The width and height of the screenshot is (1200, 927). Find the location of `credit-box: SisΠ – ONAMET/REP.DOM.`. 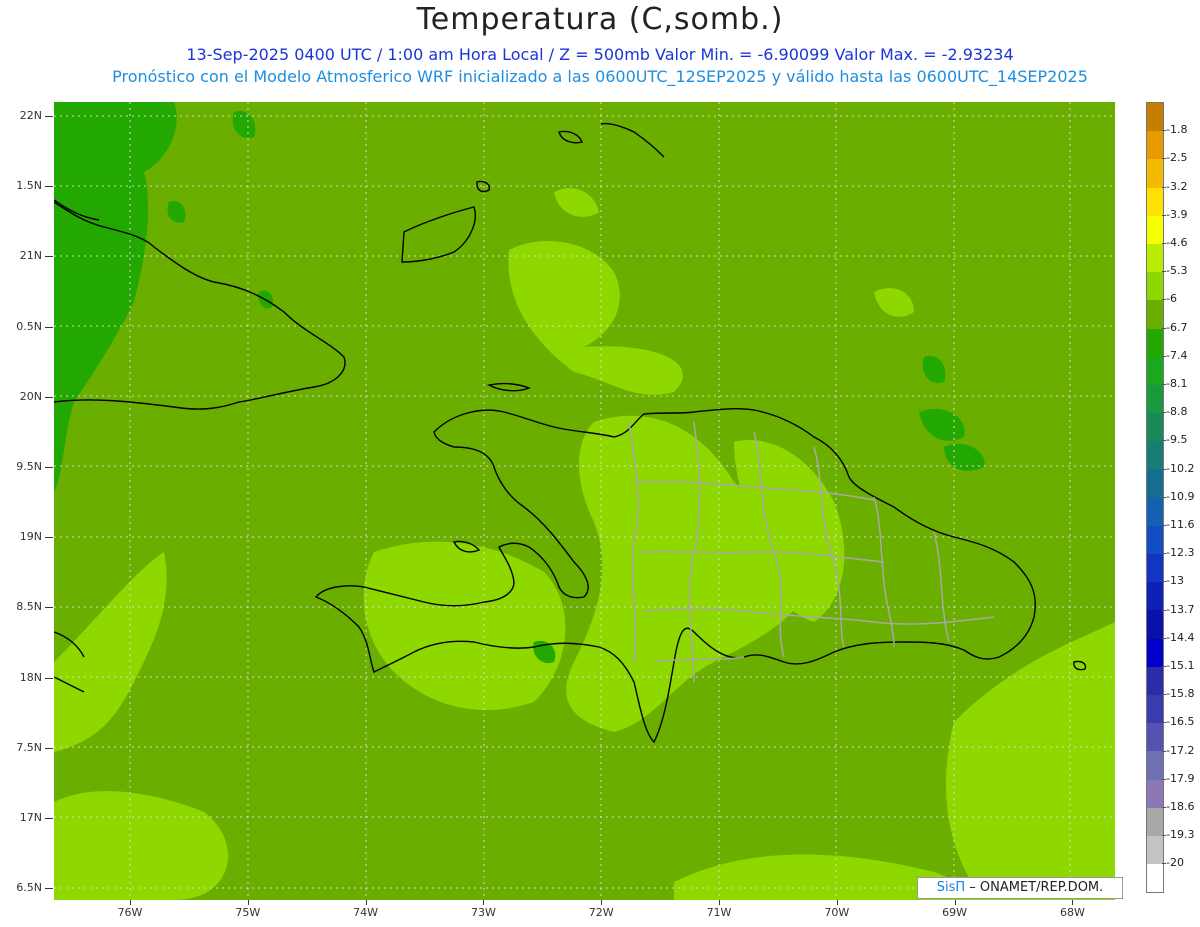

credit-box: SisΠ – ONAMET/REP.DOM. is located at coordinates (1020, 888).